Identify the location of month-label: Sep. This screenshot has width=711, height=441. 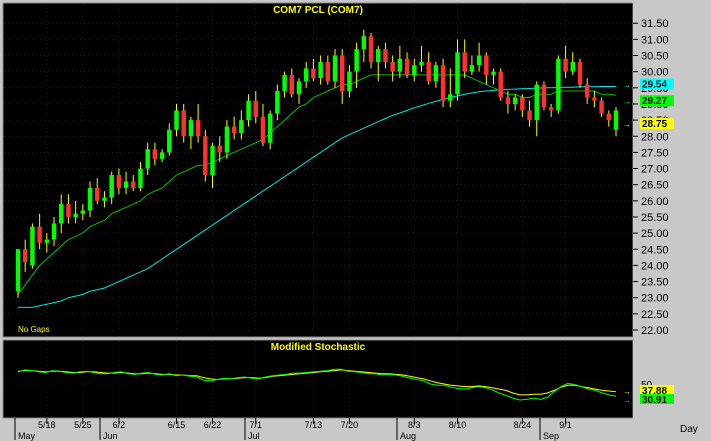
(551, 436).